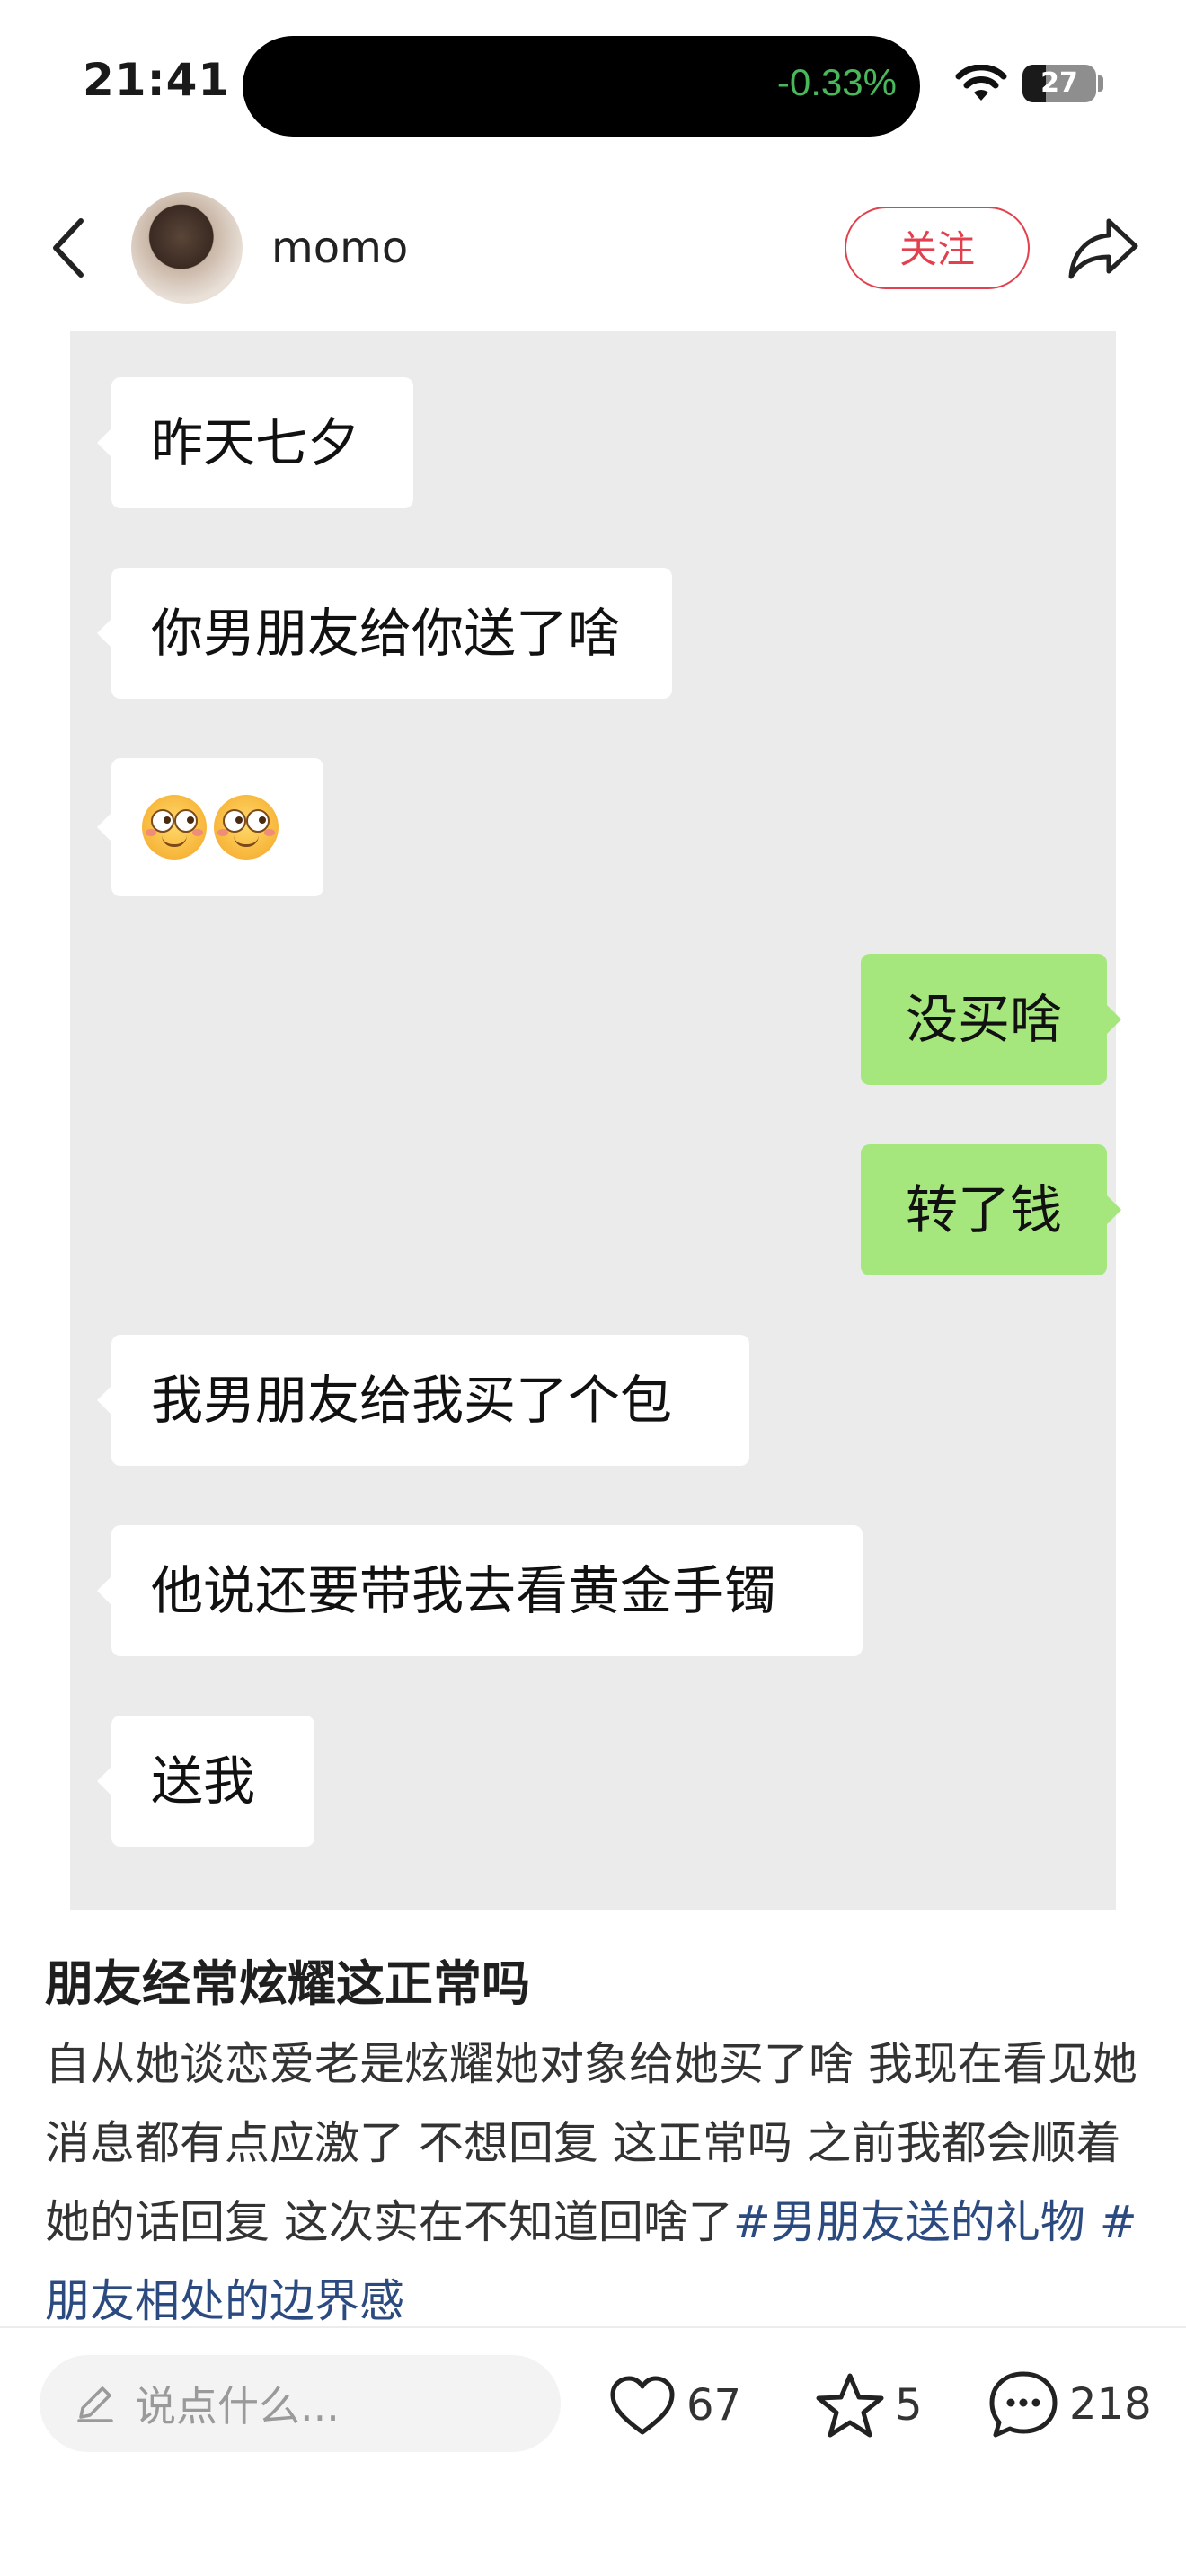 Image resolution: width=1186 pixels, height=2576 pixels. I want to click on follow-button: 关注, so click(937, 248).